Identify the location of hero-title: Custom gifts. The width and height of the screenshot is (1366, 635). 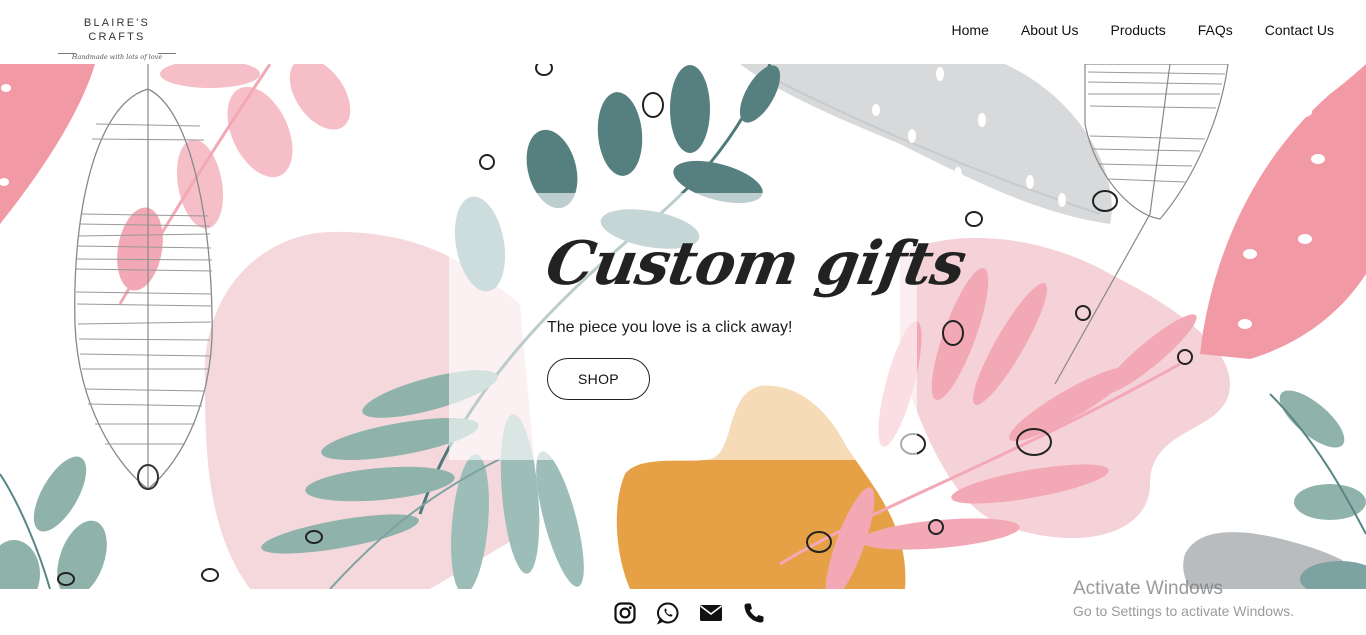
(755, 264).